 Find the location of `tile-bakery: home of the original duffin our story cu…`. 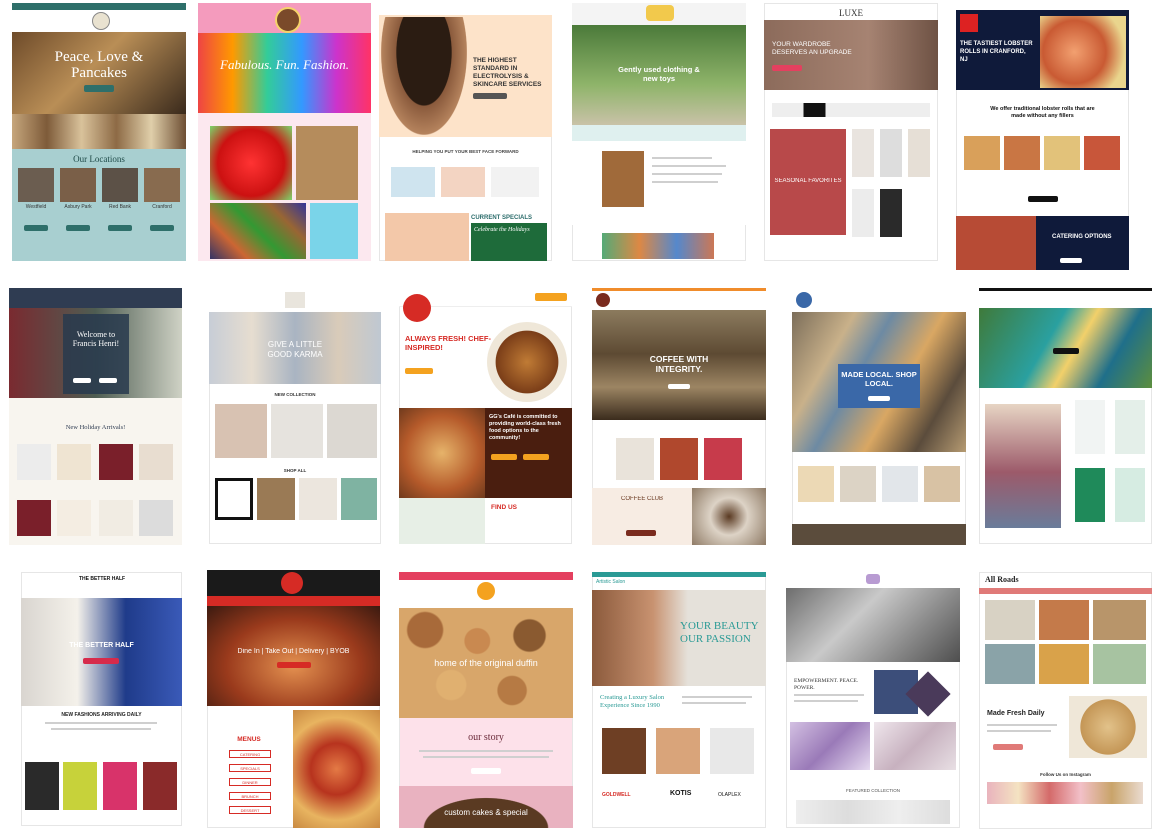

tile-bakery: home of the original duffin our story cu… is located at coordinates (486, 700).